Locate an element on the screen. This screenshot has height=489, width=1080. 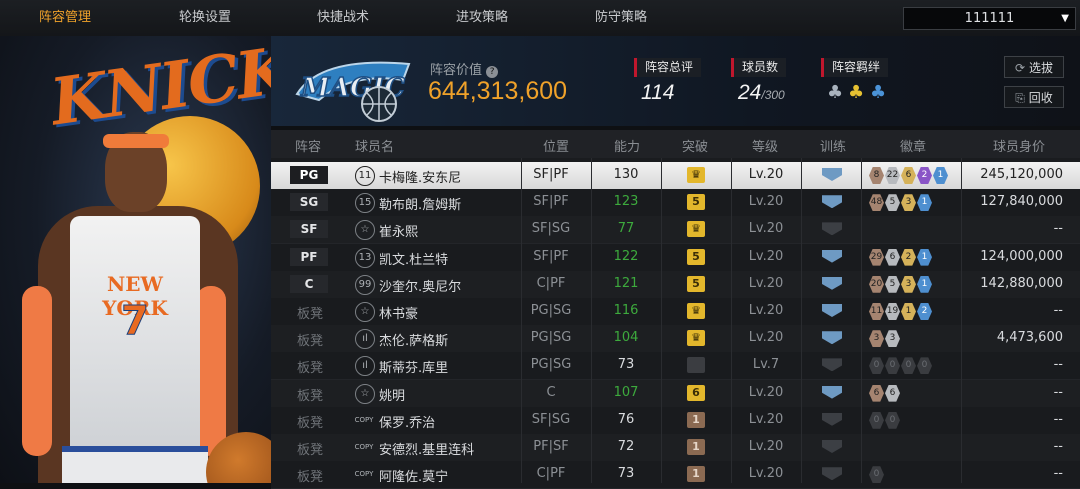
table-row: 板凳 ıl 斯蒂芬.库里 PG|SG 73 Lv.7 0 0 0 0 -- is located at coordinates (675, 366).